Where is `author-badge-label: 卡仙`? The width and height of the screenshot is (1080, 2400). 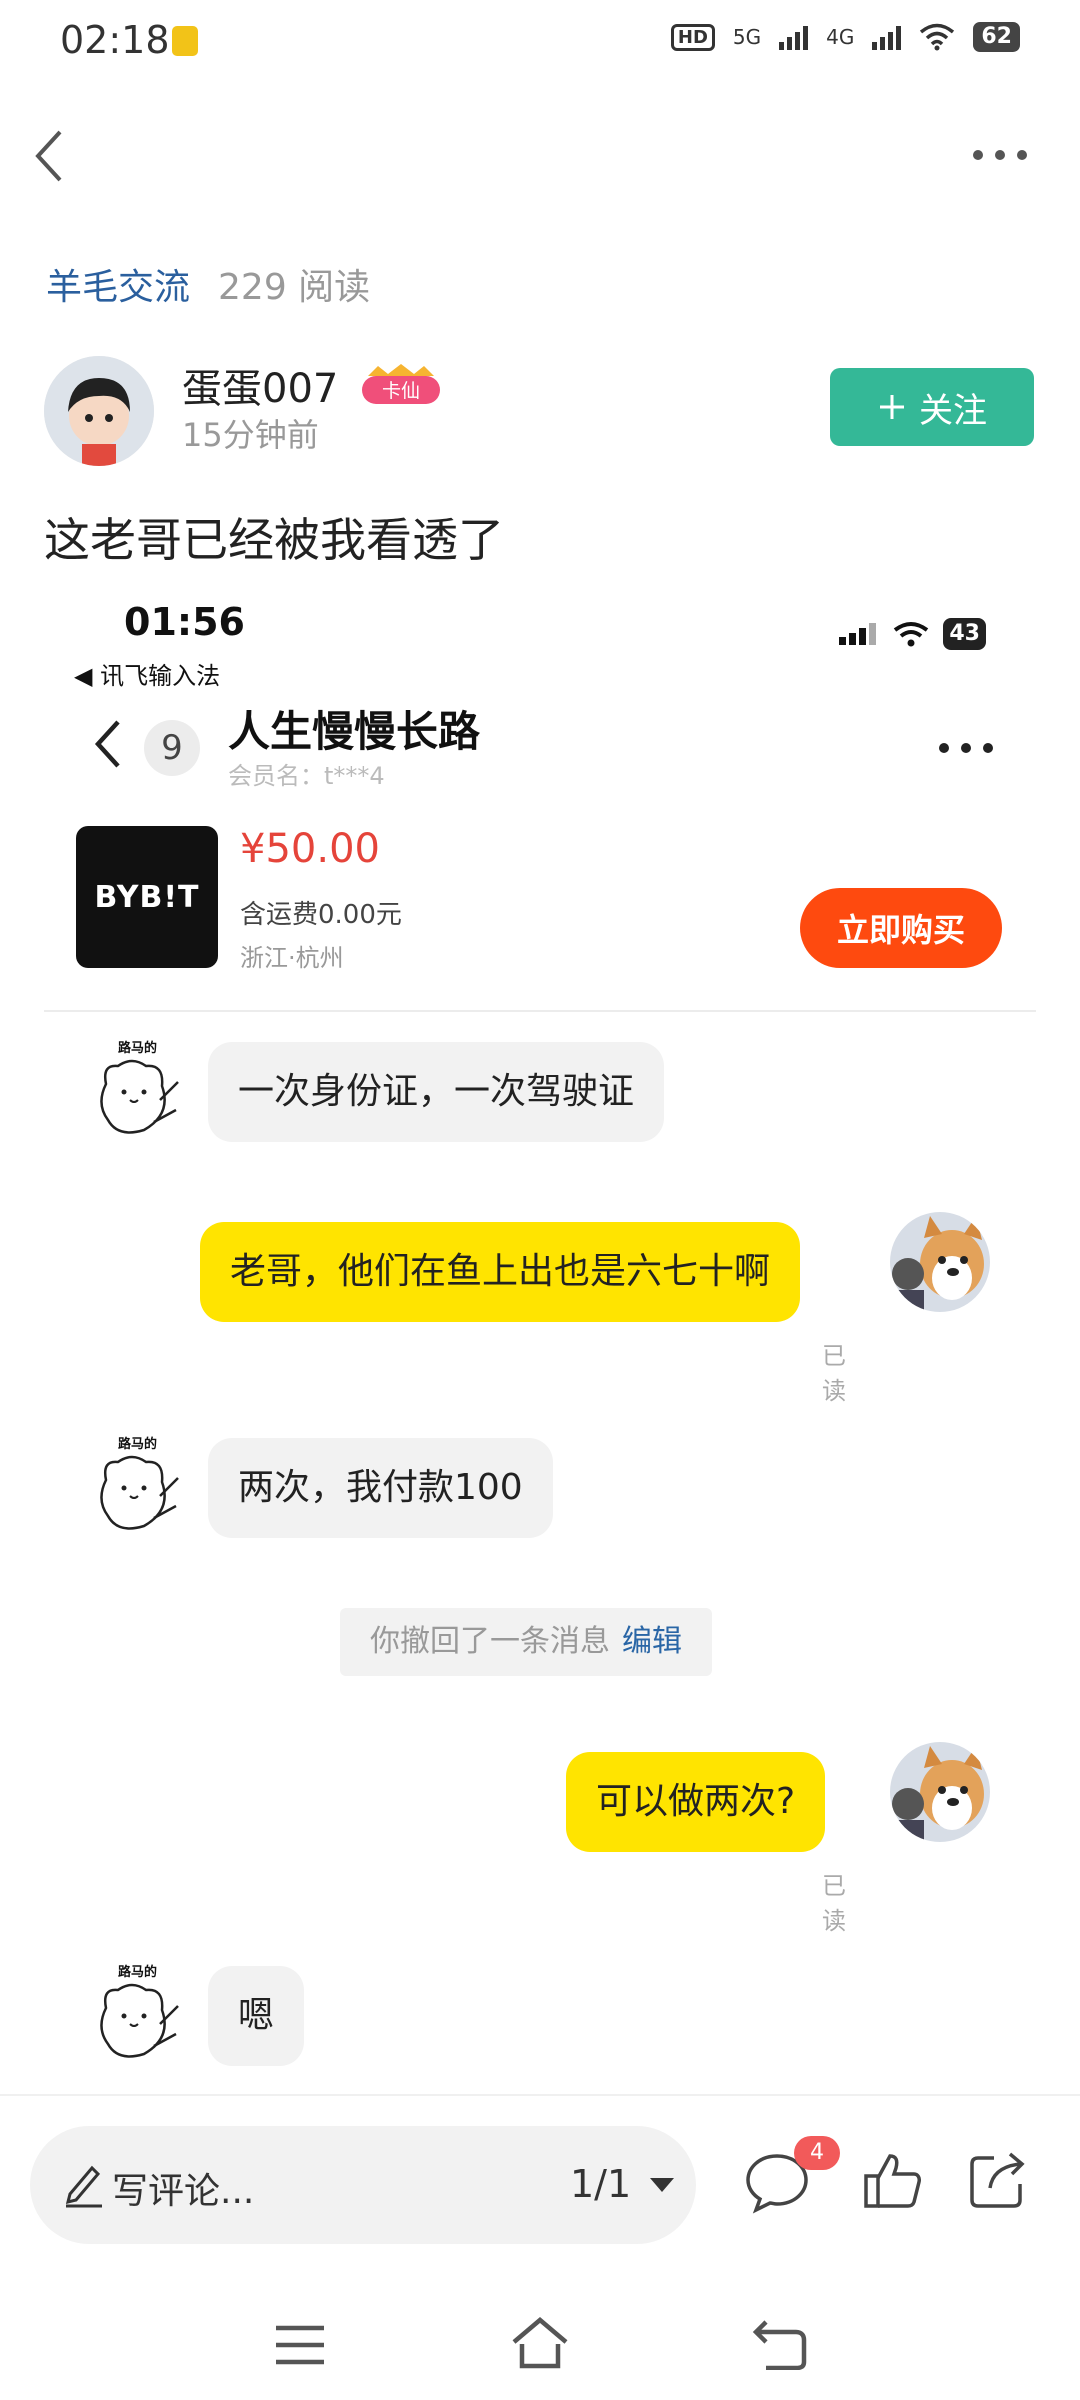
author-badge-label: 卡仙 is located at coordinates (401, 391).